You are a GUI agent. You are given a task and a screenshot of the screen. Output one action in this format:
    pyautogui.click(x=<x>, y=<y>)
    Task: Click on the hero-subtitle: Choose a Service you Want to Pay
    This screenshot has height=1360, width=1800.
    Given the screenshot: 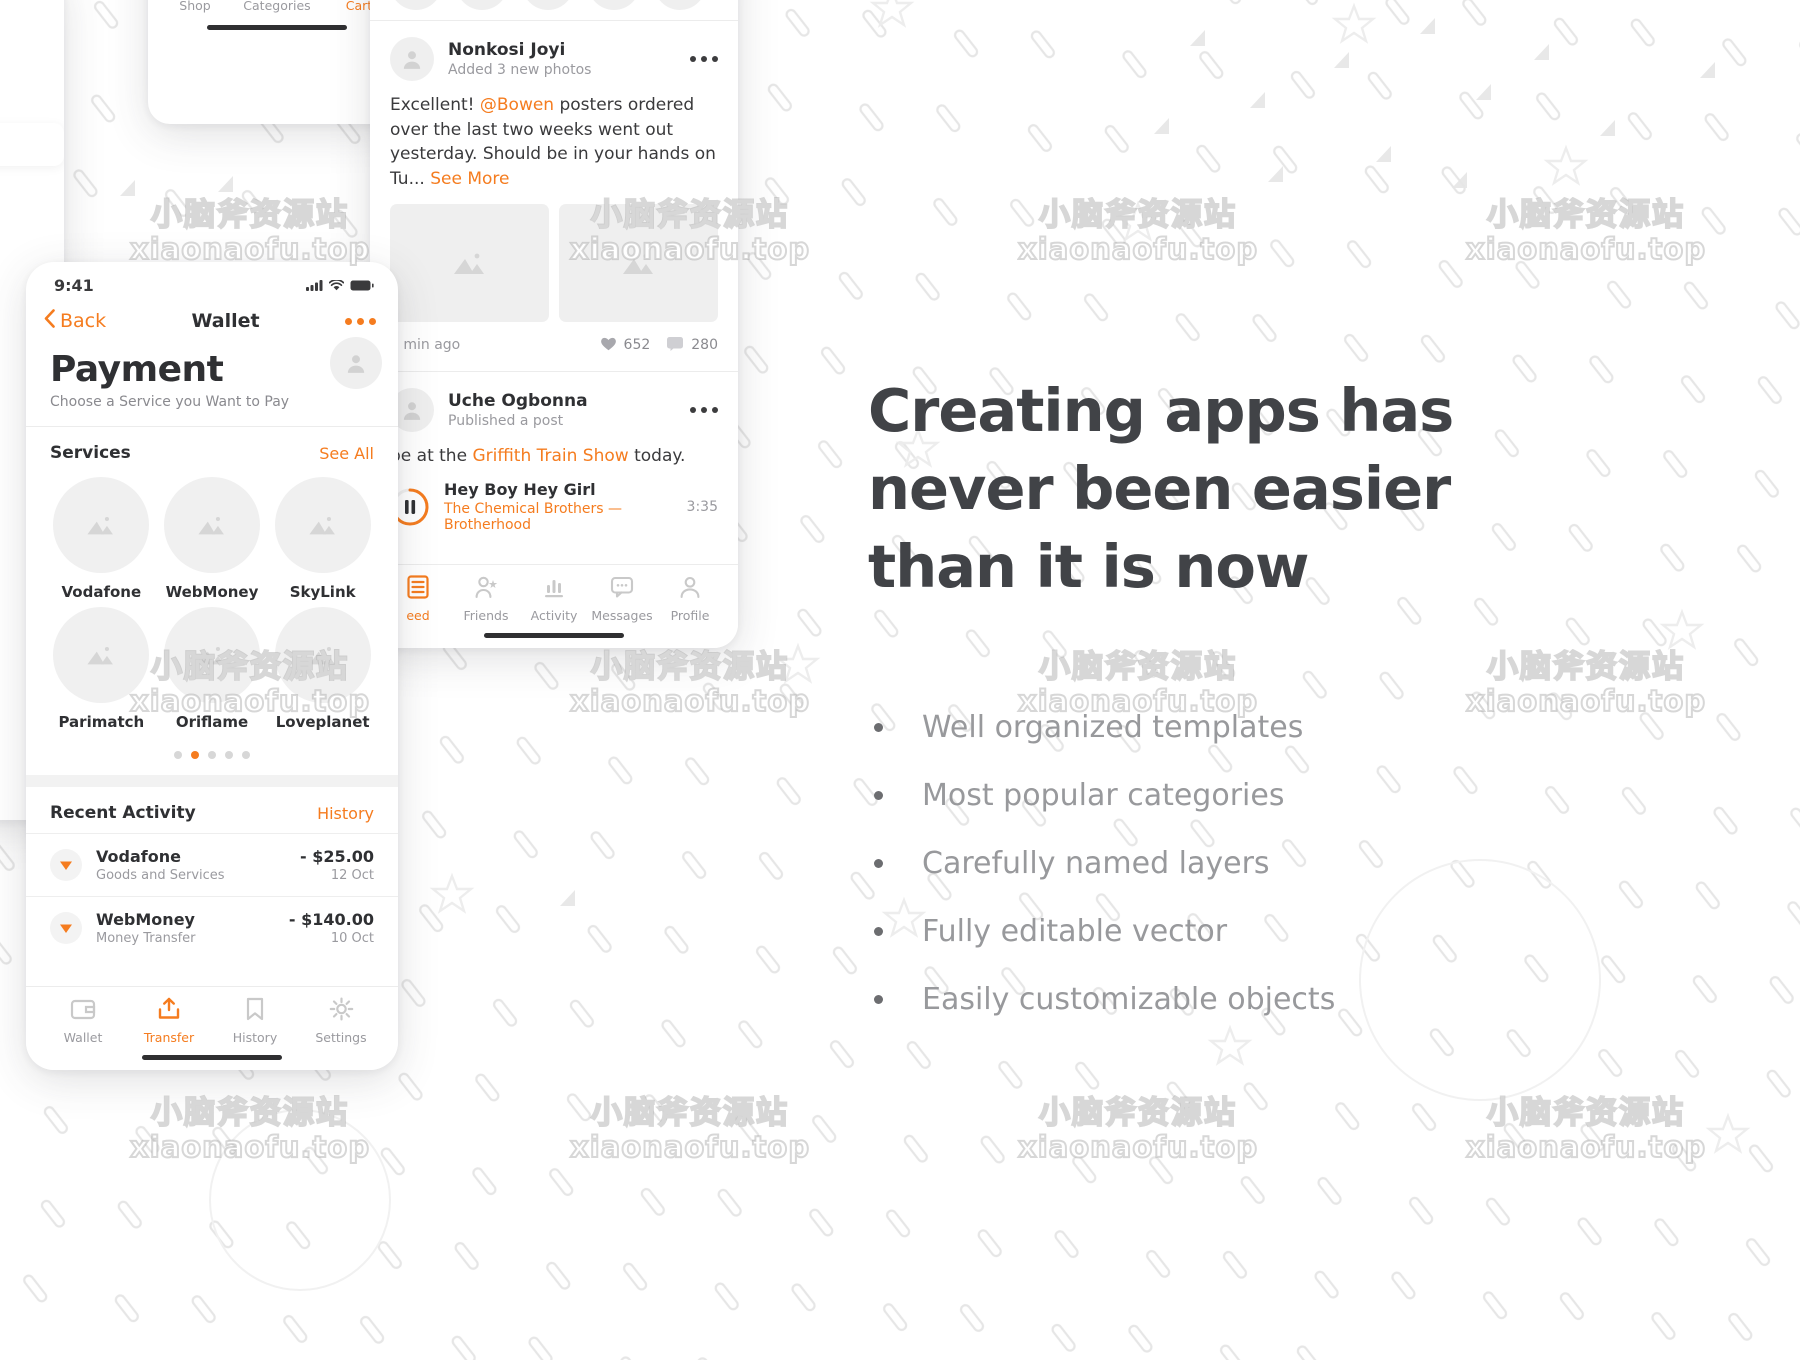 What is the action you would take?
    pyautogui.click(x=170, y=402)
    